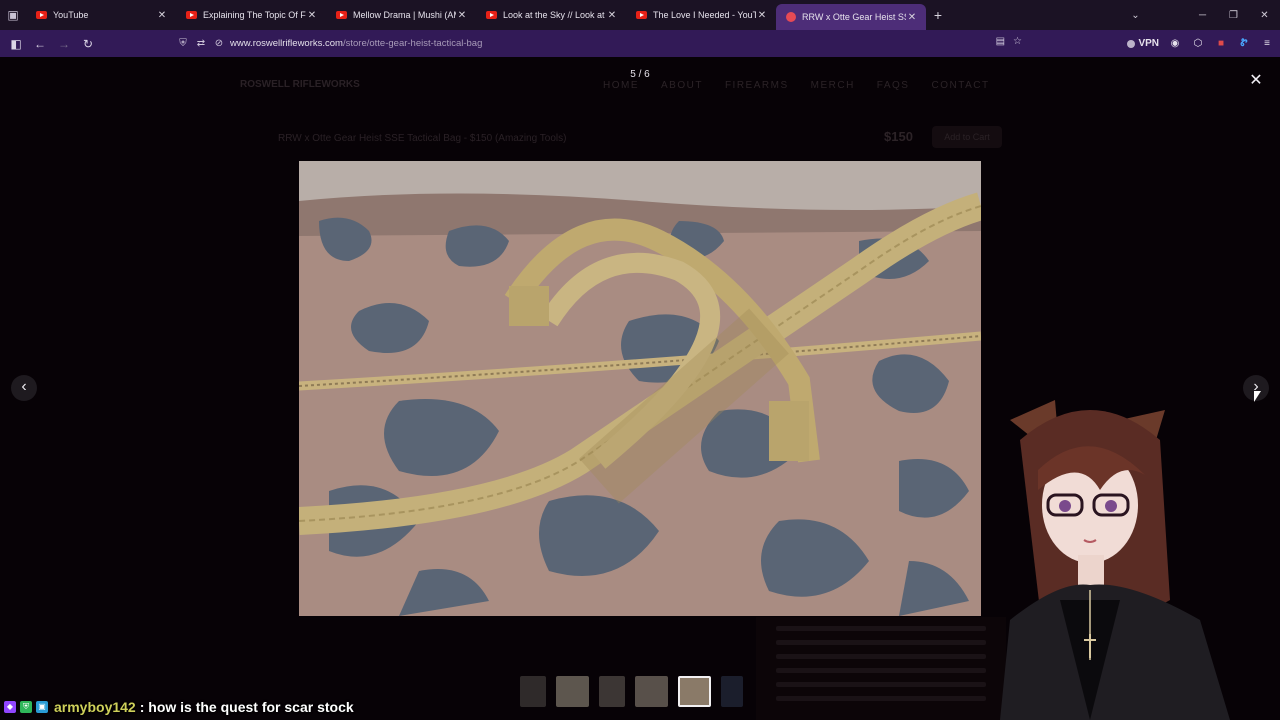  Describe the element at coordinates (26, 707) in the screenshot. I see `moderator-badge-icon: ⛨` at that location.